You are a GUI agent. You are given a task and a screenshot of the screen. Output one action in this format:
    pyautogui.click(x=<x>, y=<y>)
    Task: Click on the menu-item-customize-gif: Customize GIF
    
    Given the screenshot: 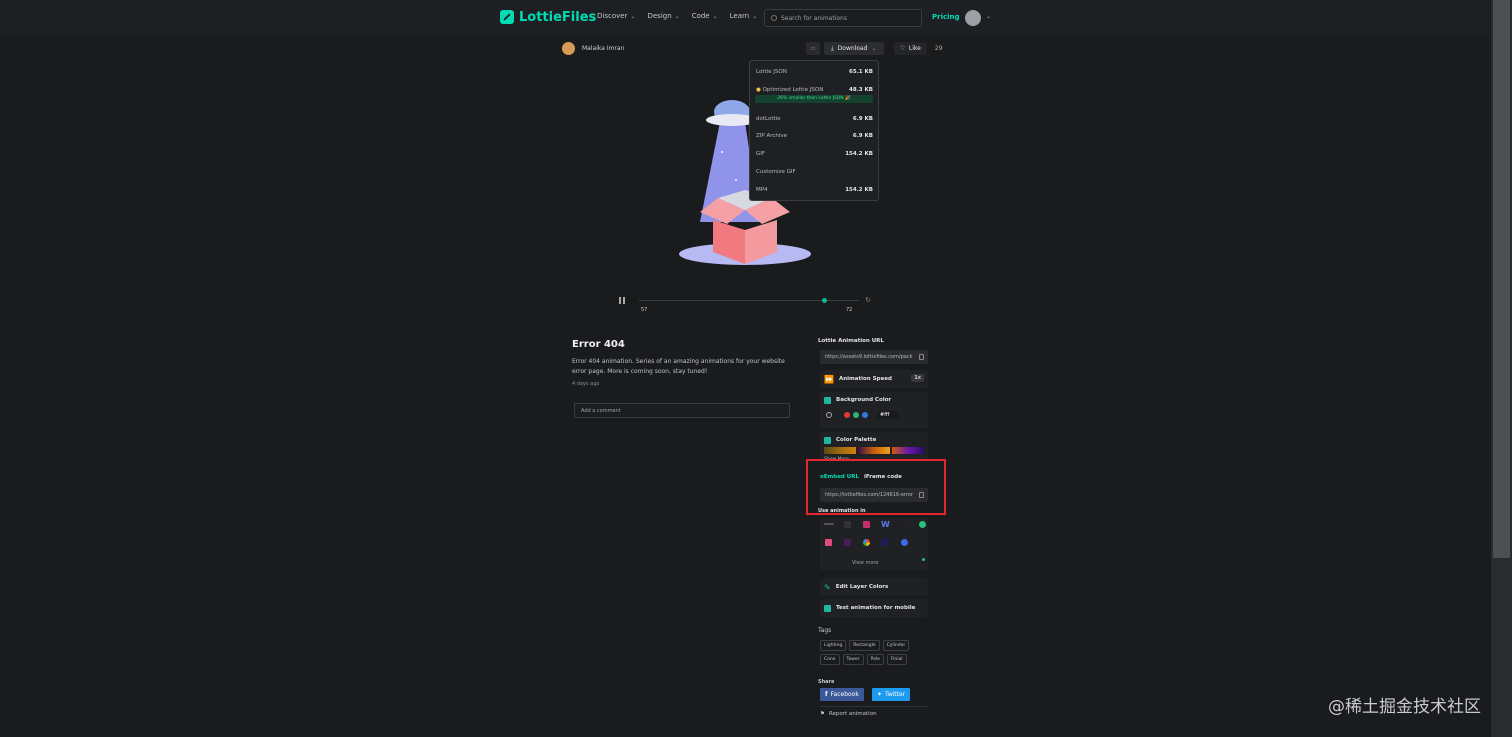 What is the action you would take?
    pyautogui.click(x=814, y=172)
    